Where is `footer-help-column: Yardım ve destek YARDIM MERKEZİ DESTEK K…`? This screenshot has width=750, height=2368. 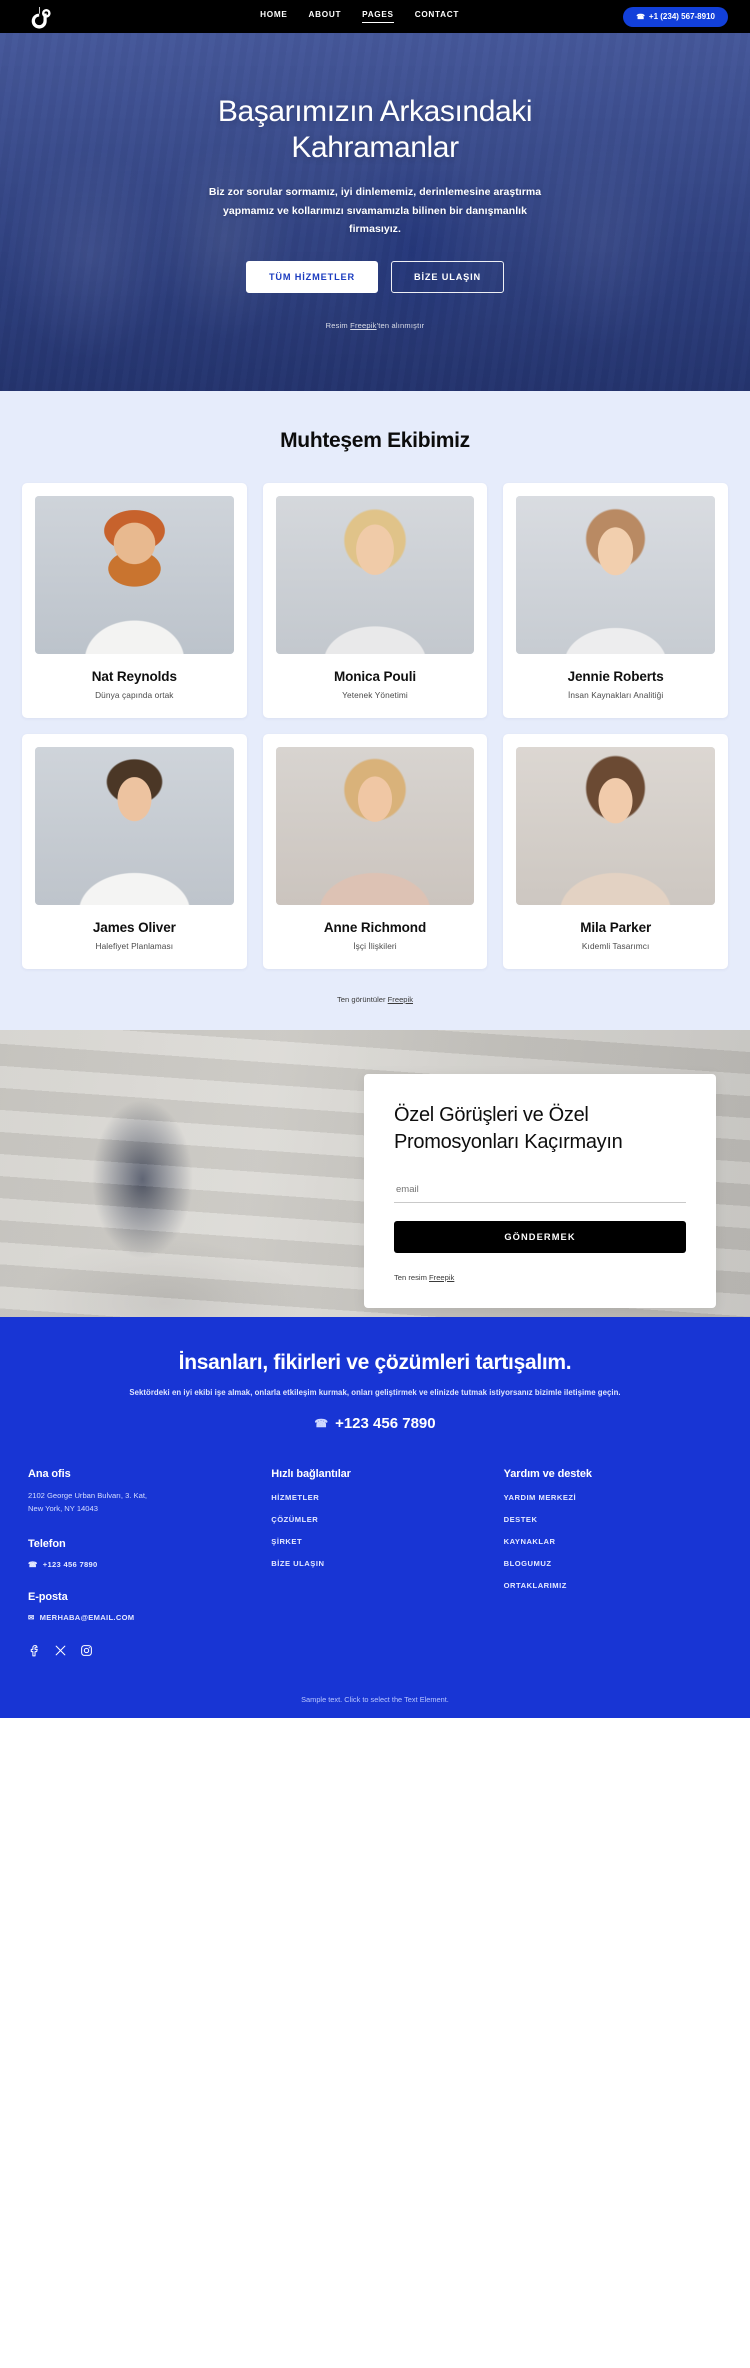
footer-help-column: Yardım ve destek YARDIM MERKEZİ DESTEK K… is located at coordinates (613, 1562).